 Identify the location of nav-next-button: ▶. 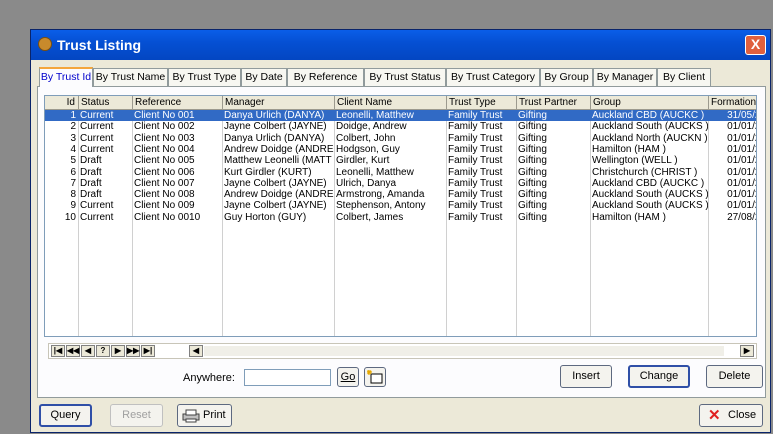
(118, 351).